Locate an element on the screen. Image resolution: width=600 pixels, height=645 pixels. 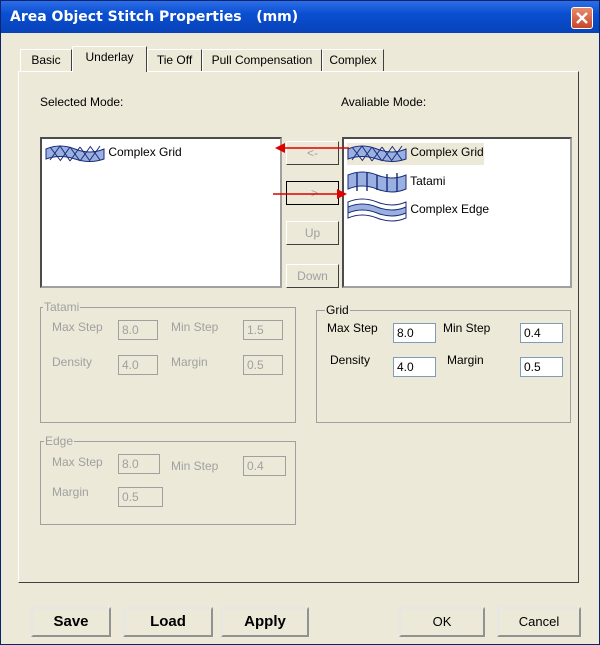
grid-max-step-input: 8.0 is located at coordinates (414, 333).